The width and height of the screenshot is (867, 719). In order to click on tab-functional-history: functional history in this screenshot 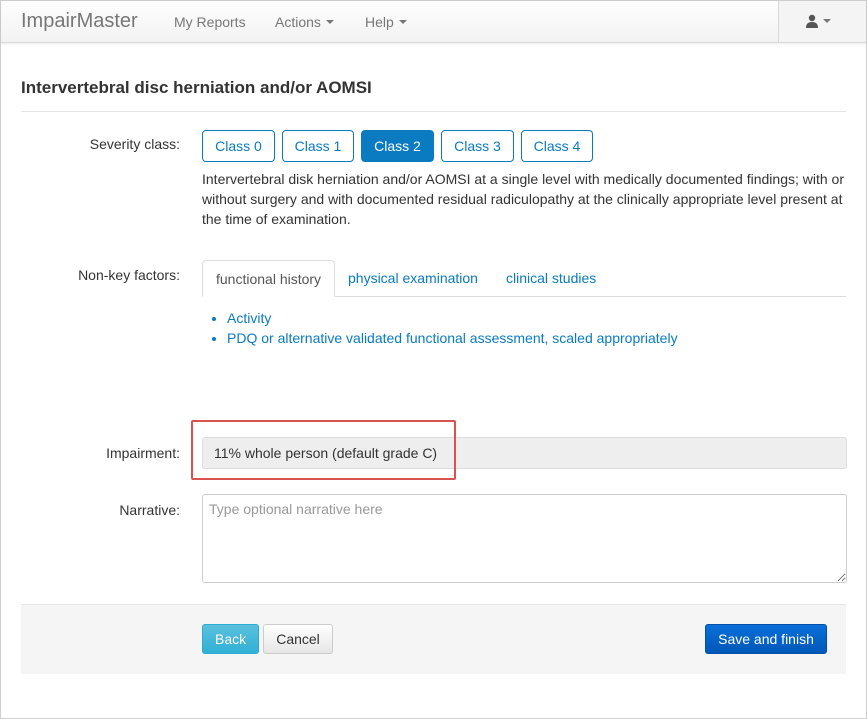, I will do `click(269, 278)`.